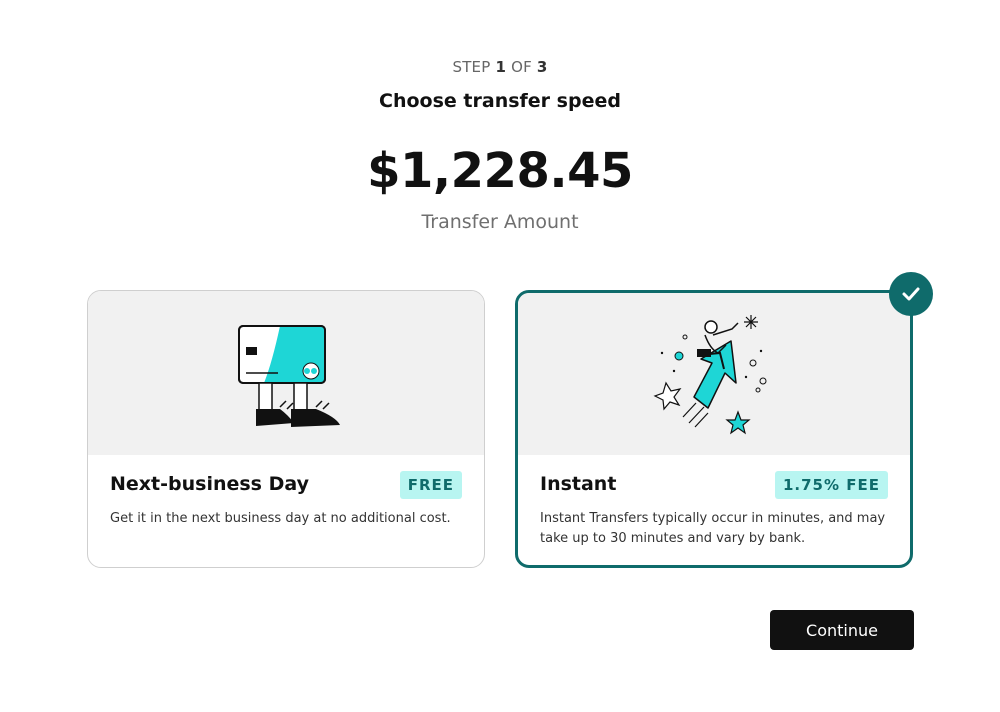  I want to click on check-icon, so click(911, 294).